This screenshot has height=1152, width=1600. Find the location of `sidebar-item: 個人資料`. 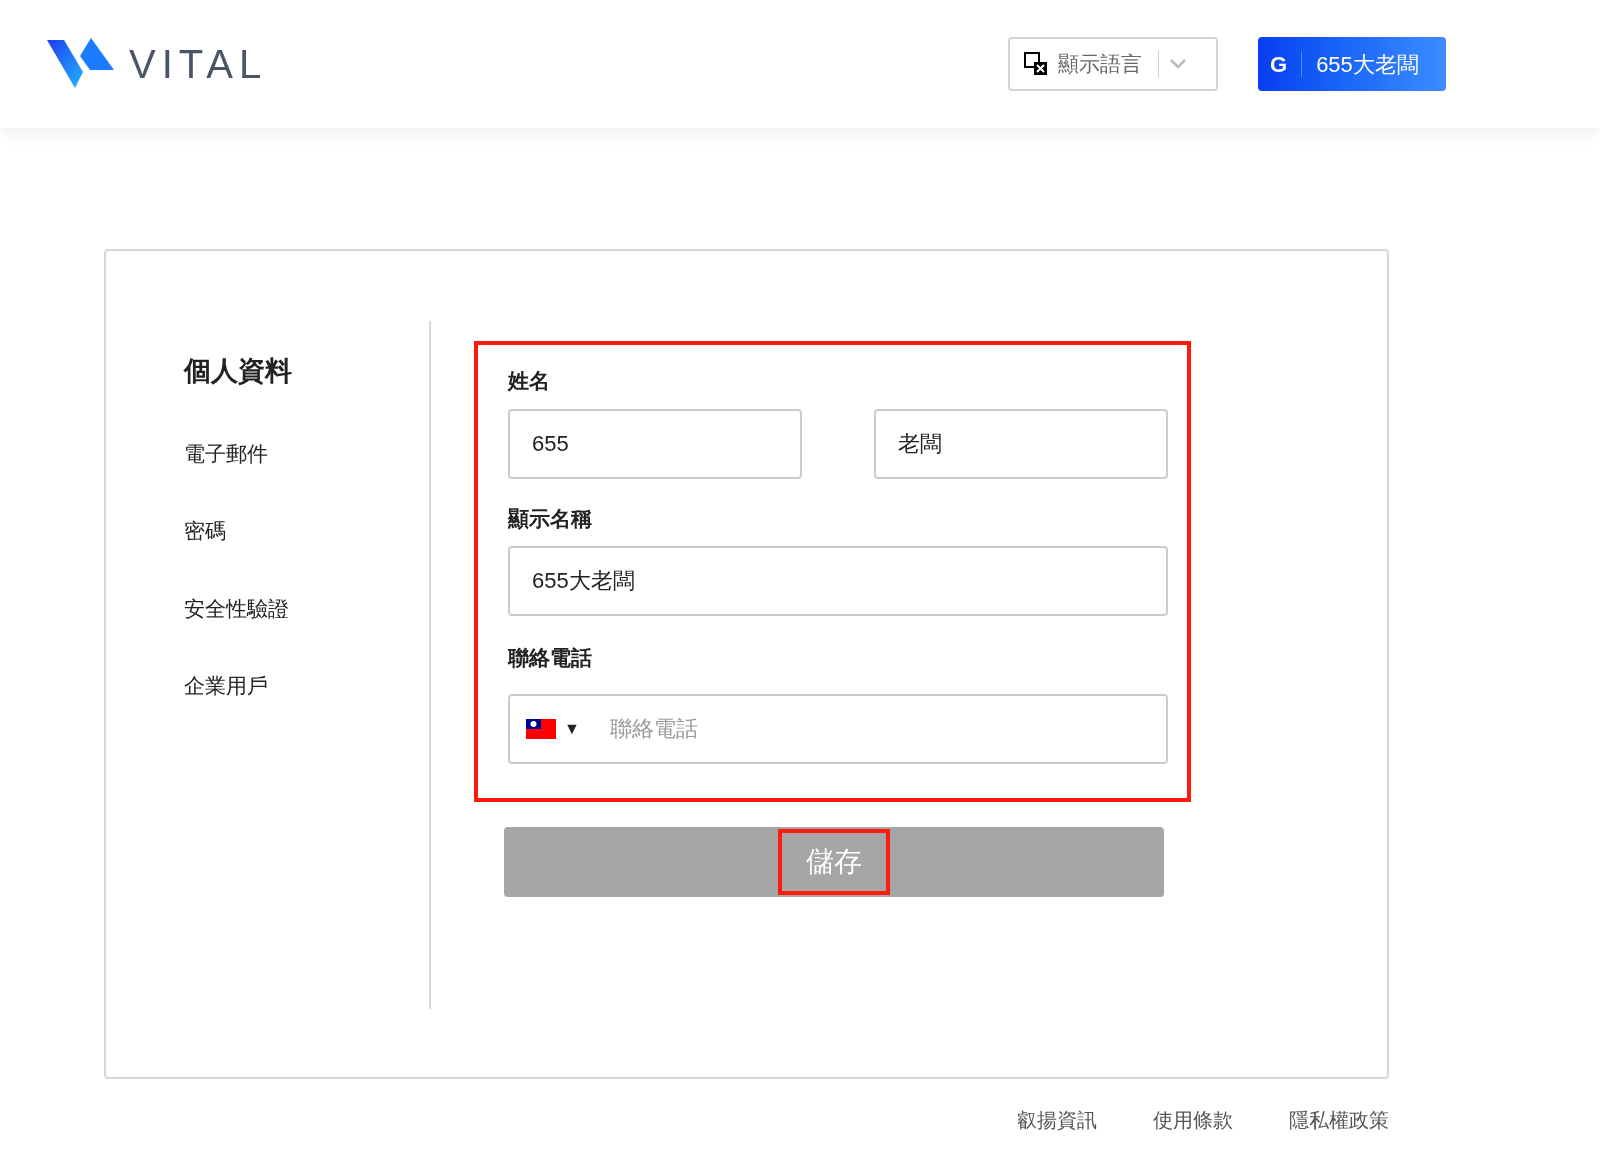

sidebar-item: 個人資料 is located at coordinates (238, 371).